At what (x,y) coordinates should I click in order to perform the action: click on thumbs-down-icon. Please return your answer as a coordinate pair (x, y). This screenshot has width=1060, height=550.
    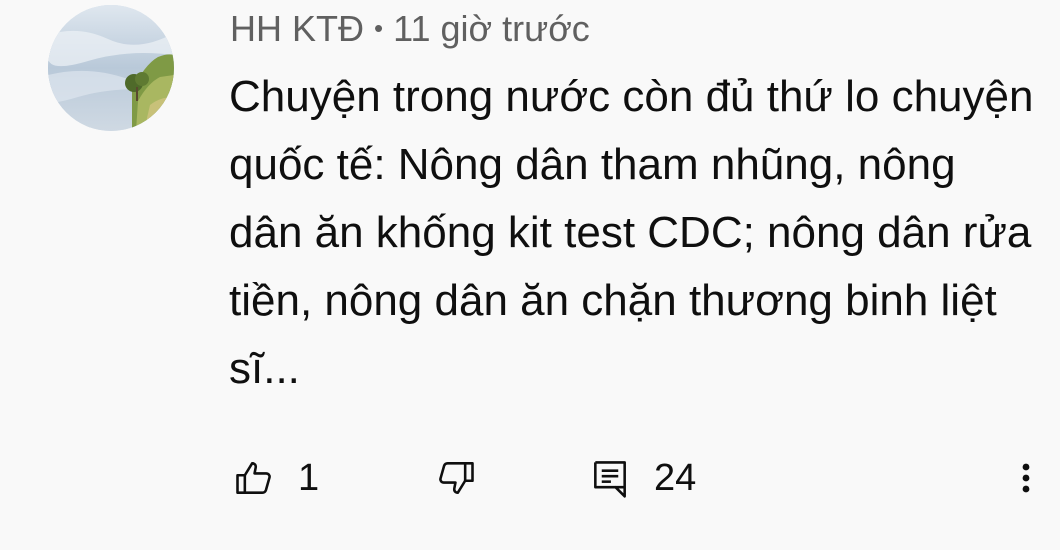
    Looking at the image, I should click on (456, 478).